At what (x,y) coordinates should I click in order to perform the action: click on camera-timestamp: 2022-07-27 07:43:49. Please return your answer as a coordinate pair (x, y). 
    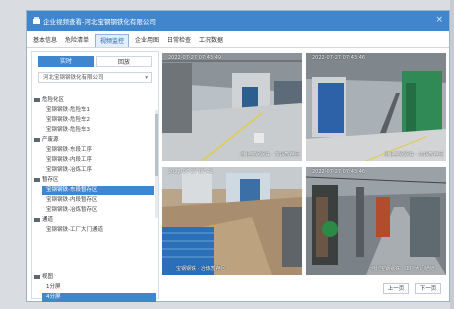
    Looking at the image, I should click on (195, 58).